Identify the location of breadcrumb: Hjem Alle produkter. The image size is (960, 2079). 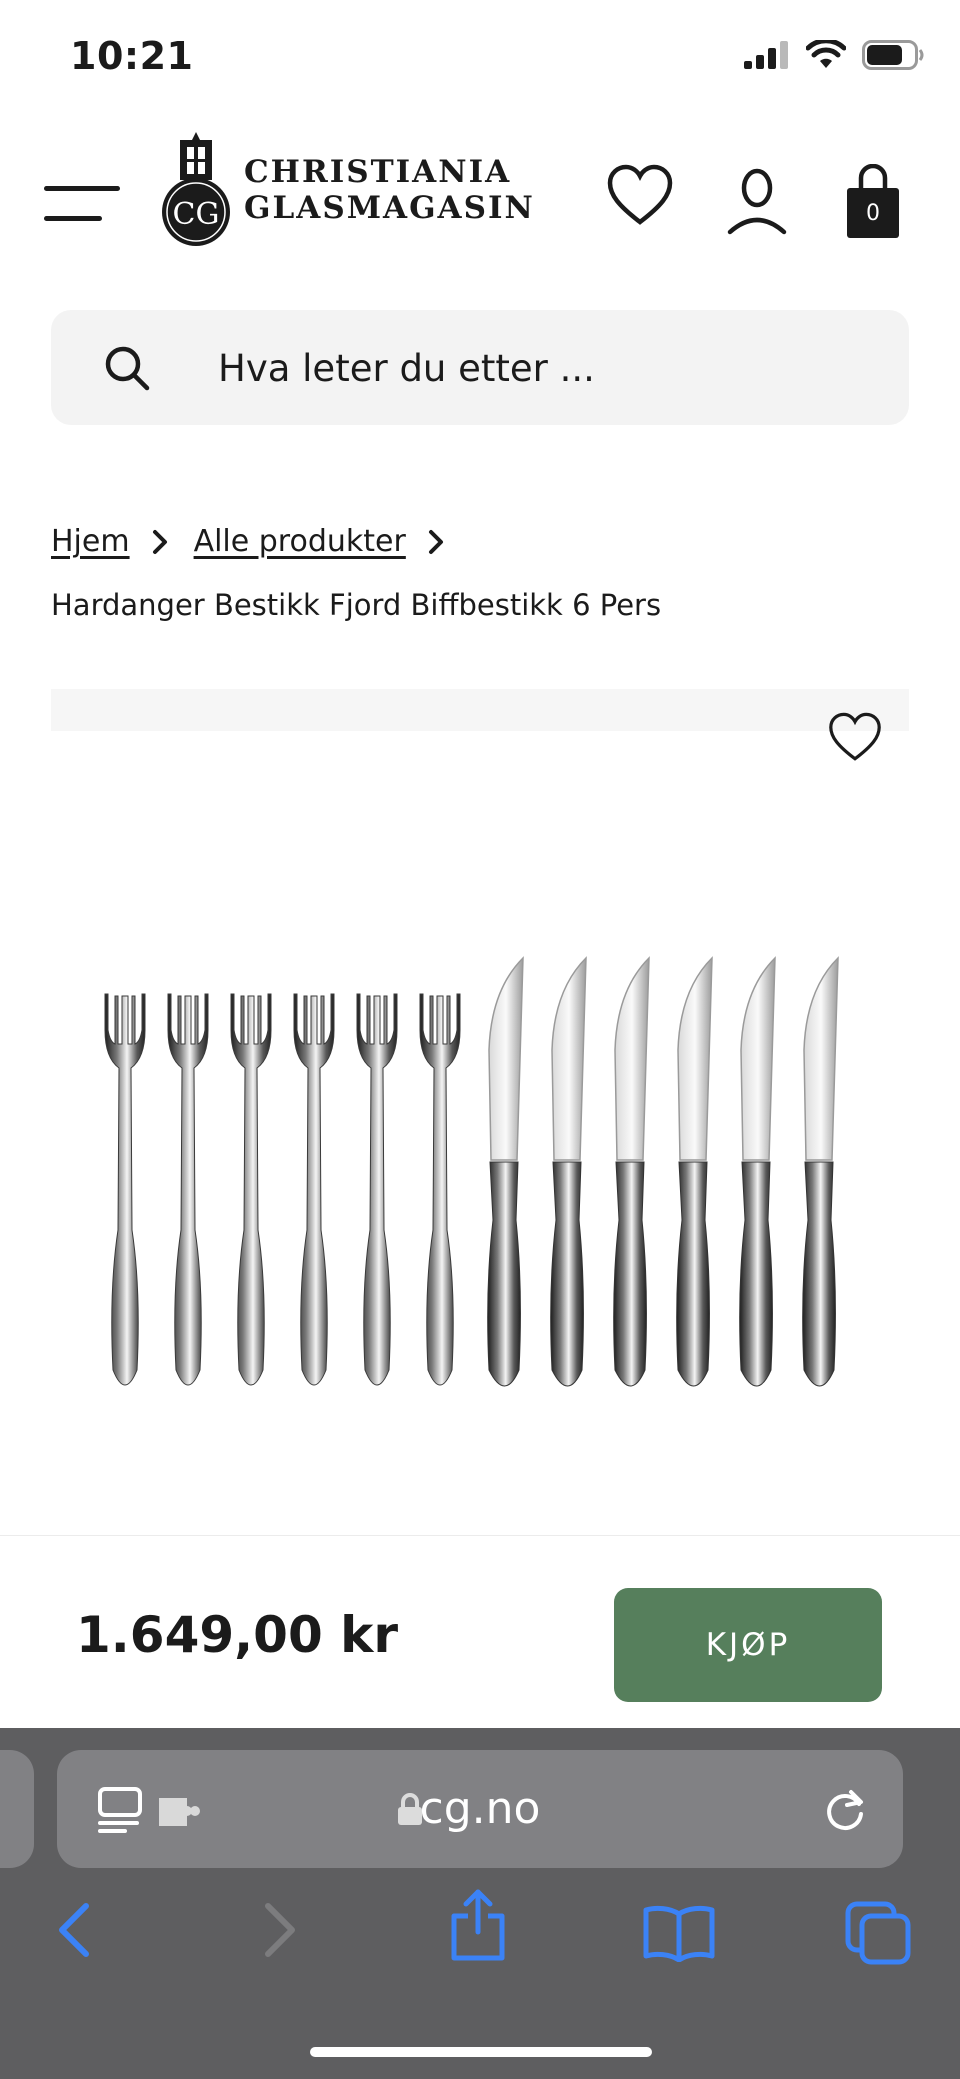
(260, 541).